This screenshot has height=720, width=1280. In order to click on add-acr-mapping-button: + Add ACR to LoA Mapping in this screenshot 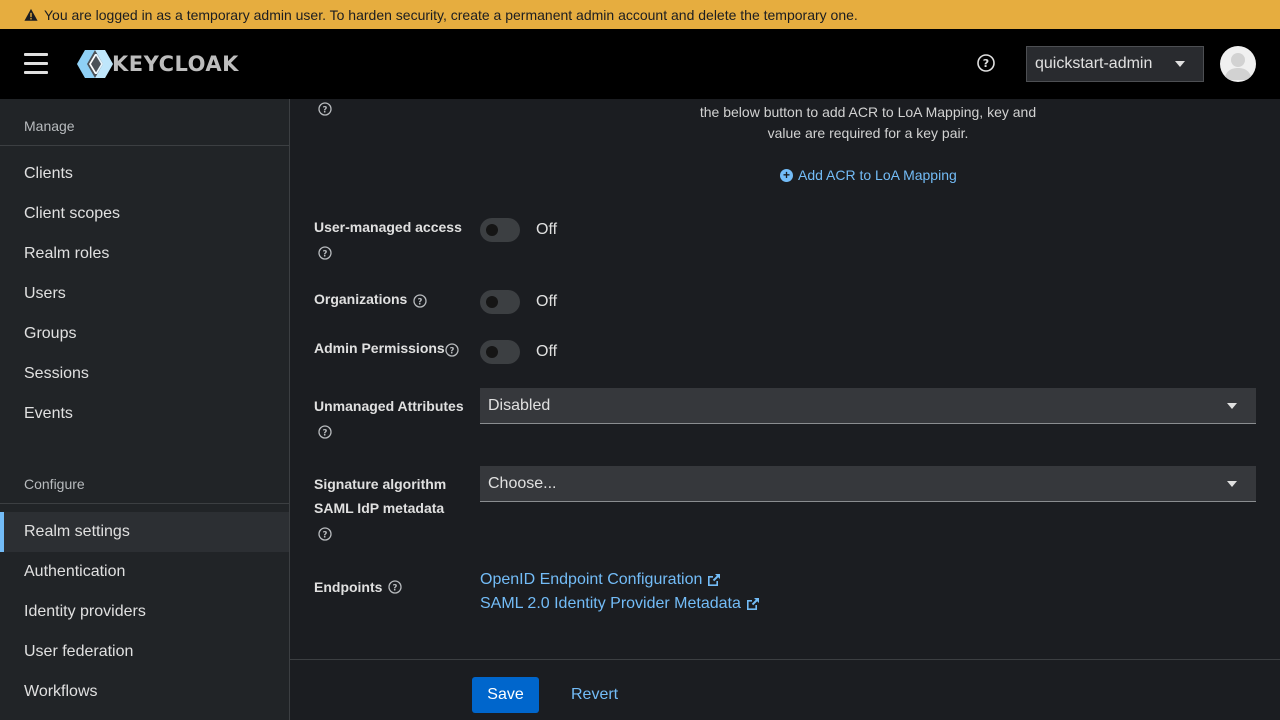, I will do `click(868, 175)`.